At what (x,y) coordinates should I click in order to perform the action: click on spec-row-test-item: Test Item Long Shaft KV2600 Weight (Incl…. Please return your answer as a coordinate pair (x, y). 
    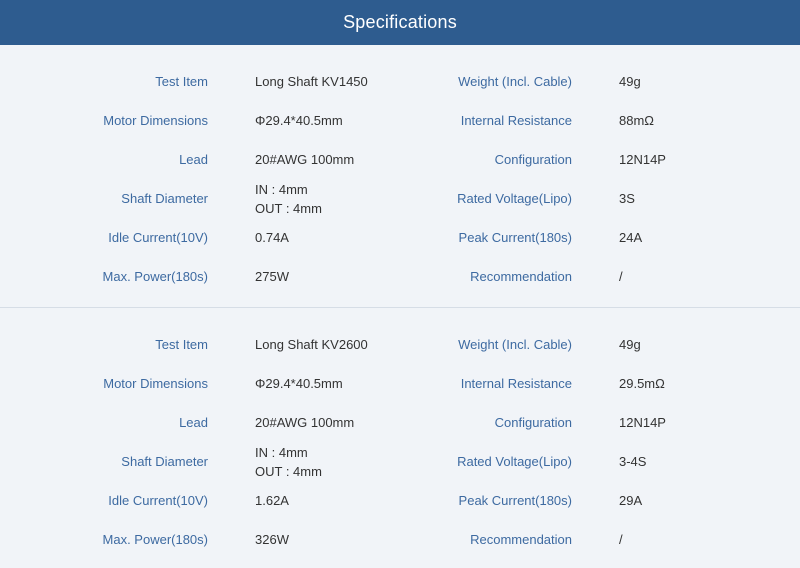
    Looking at the image, I should click on (400, 344).